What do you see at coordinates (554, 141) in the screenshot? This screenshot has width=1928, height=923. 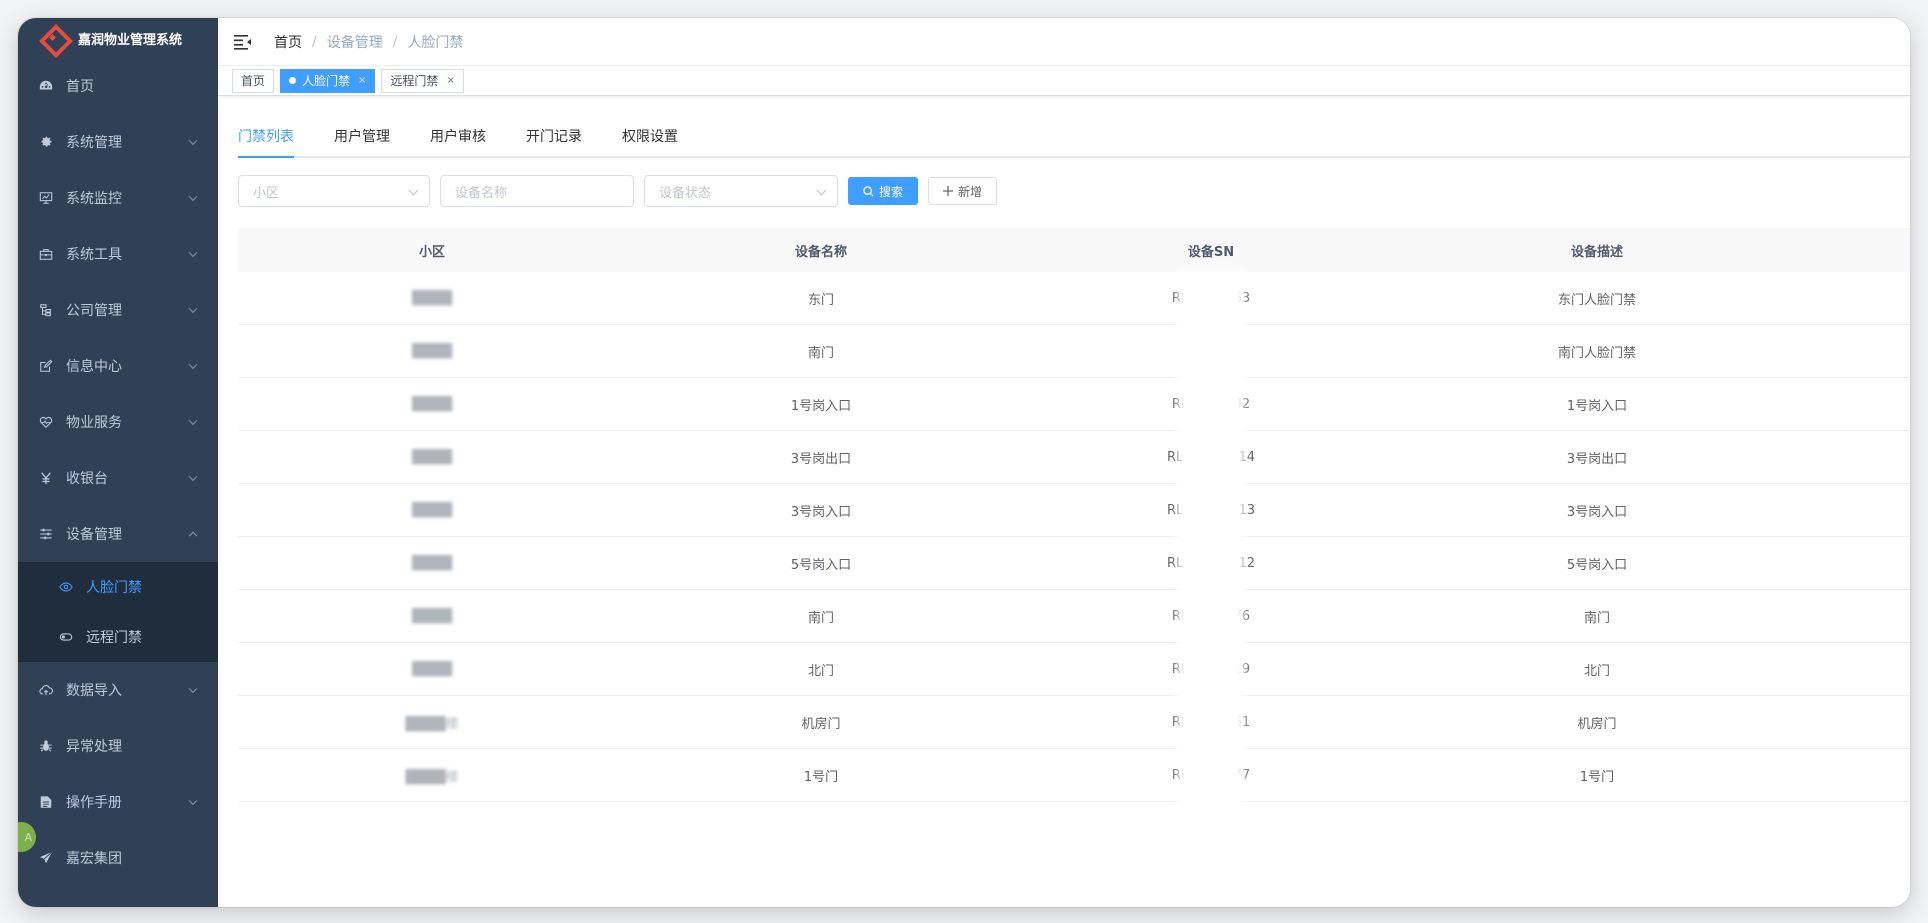 I see `tab-3: 开门记录` at bounding box center [554, 141].